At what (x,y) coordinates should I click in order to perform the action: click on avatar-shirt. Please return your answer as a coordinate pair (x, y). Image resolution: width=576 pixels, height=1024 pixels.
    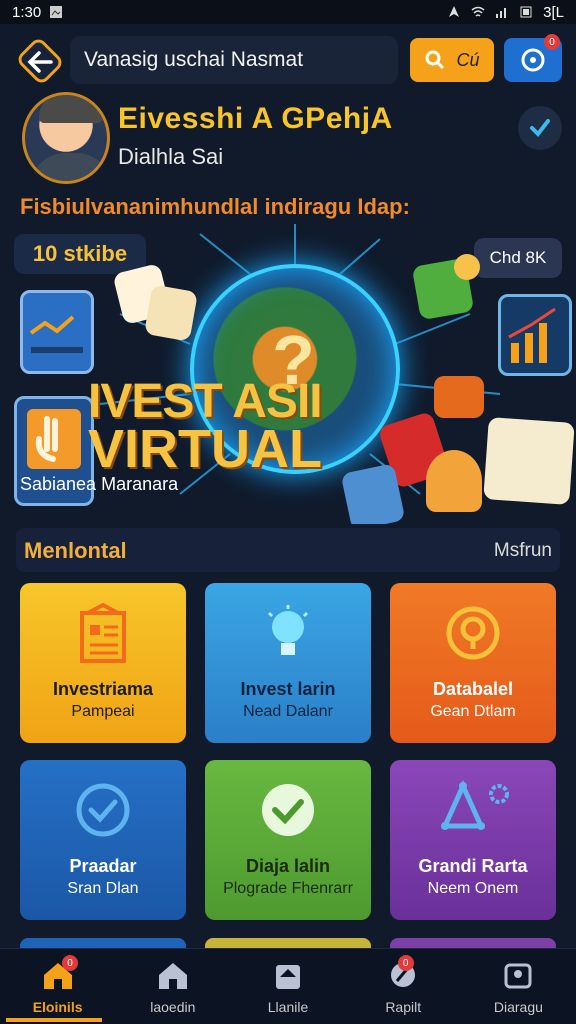
    Looking at the image, I should click on (69, 167).